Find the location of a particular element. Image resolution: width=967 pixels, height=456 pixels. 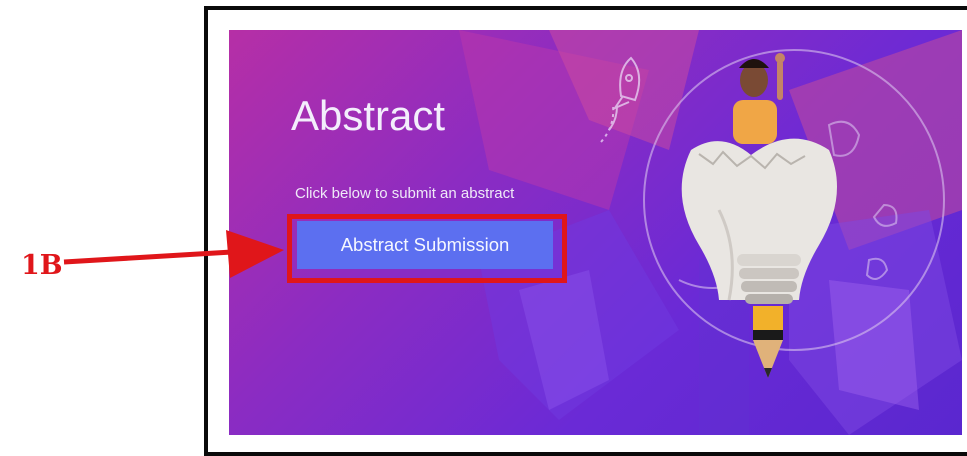

abstract-submission-button: Abstract Submission is located at coordinates (425, 245).